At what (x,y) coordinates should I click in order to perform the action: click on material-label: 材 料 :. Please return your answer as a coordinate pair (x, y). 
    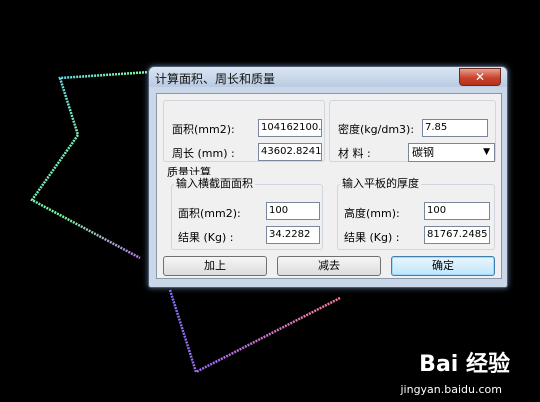
    Looking at the image, I should click on (354, 153).